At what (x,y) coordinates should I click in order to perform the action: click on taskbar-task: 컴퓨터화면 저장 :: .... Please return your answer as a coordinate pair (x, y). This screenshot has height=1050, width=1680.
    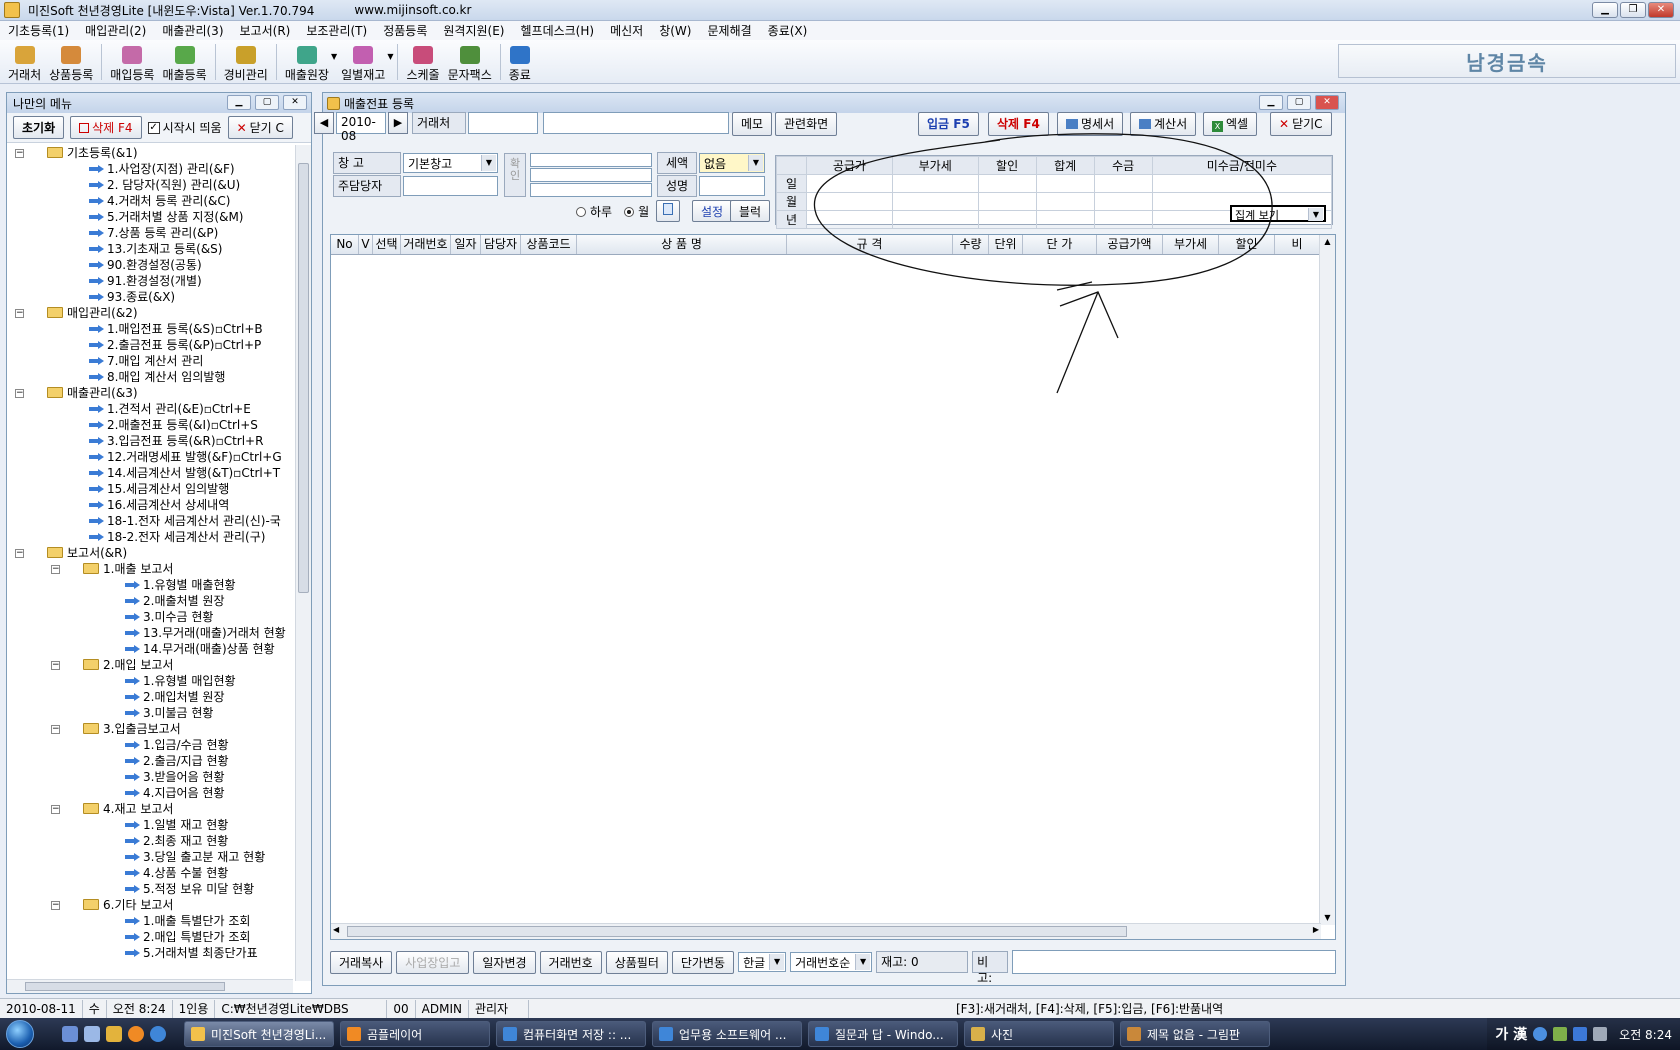
    Looking at the image, I should click on (571, 1034).